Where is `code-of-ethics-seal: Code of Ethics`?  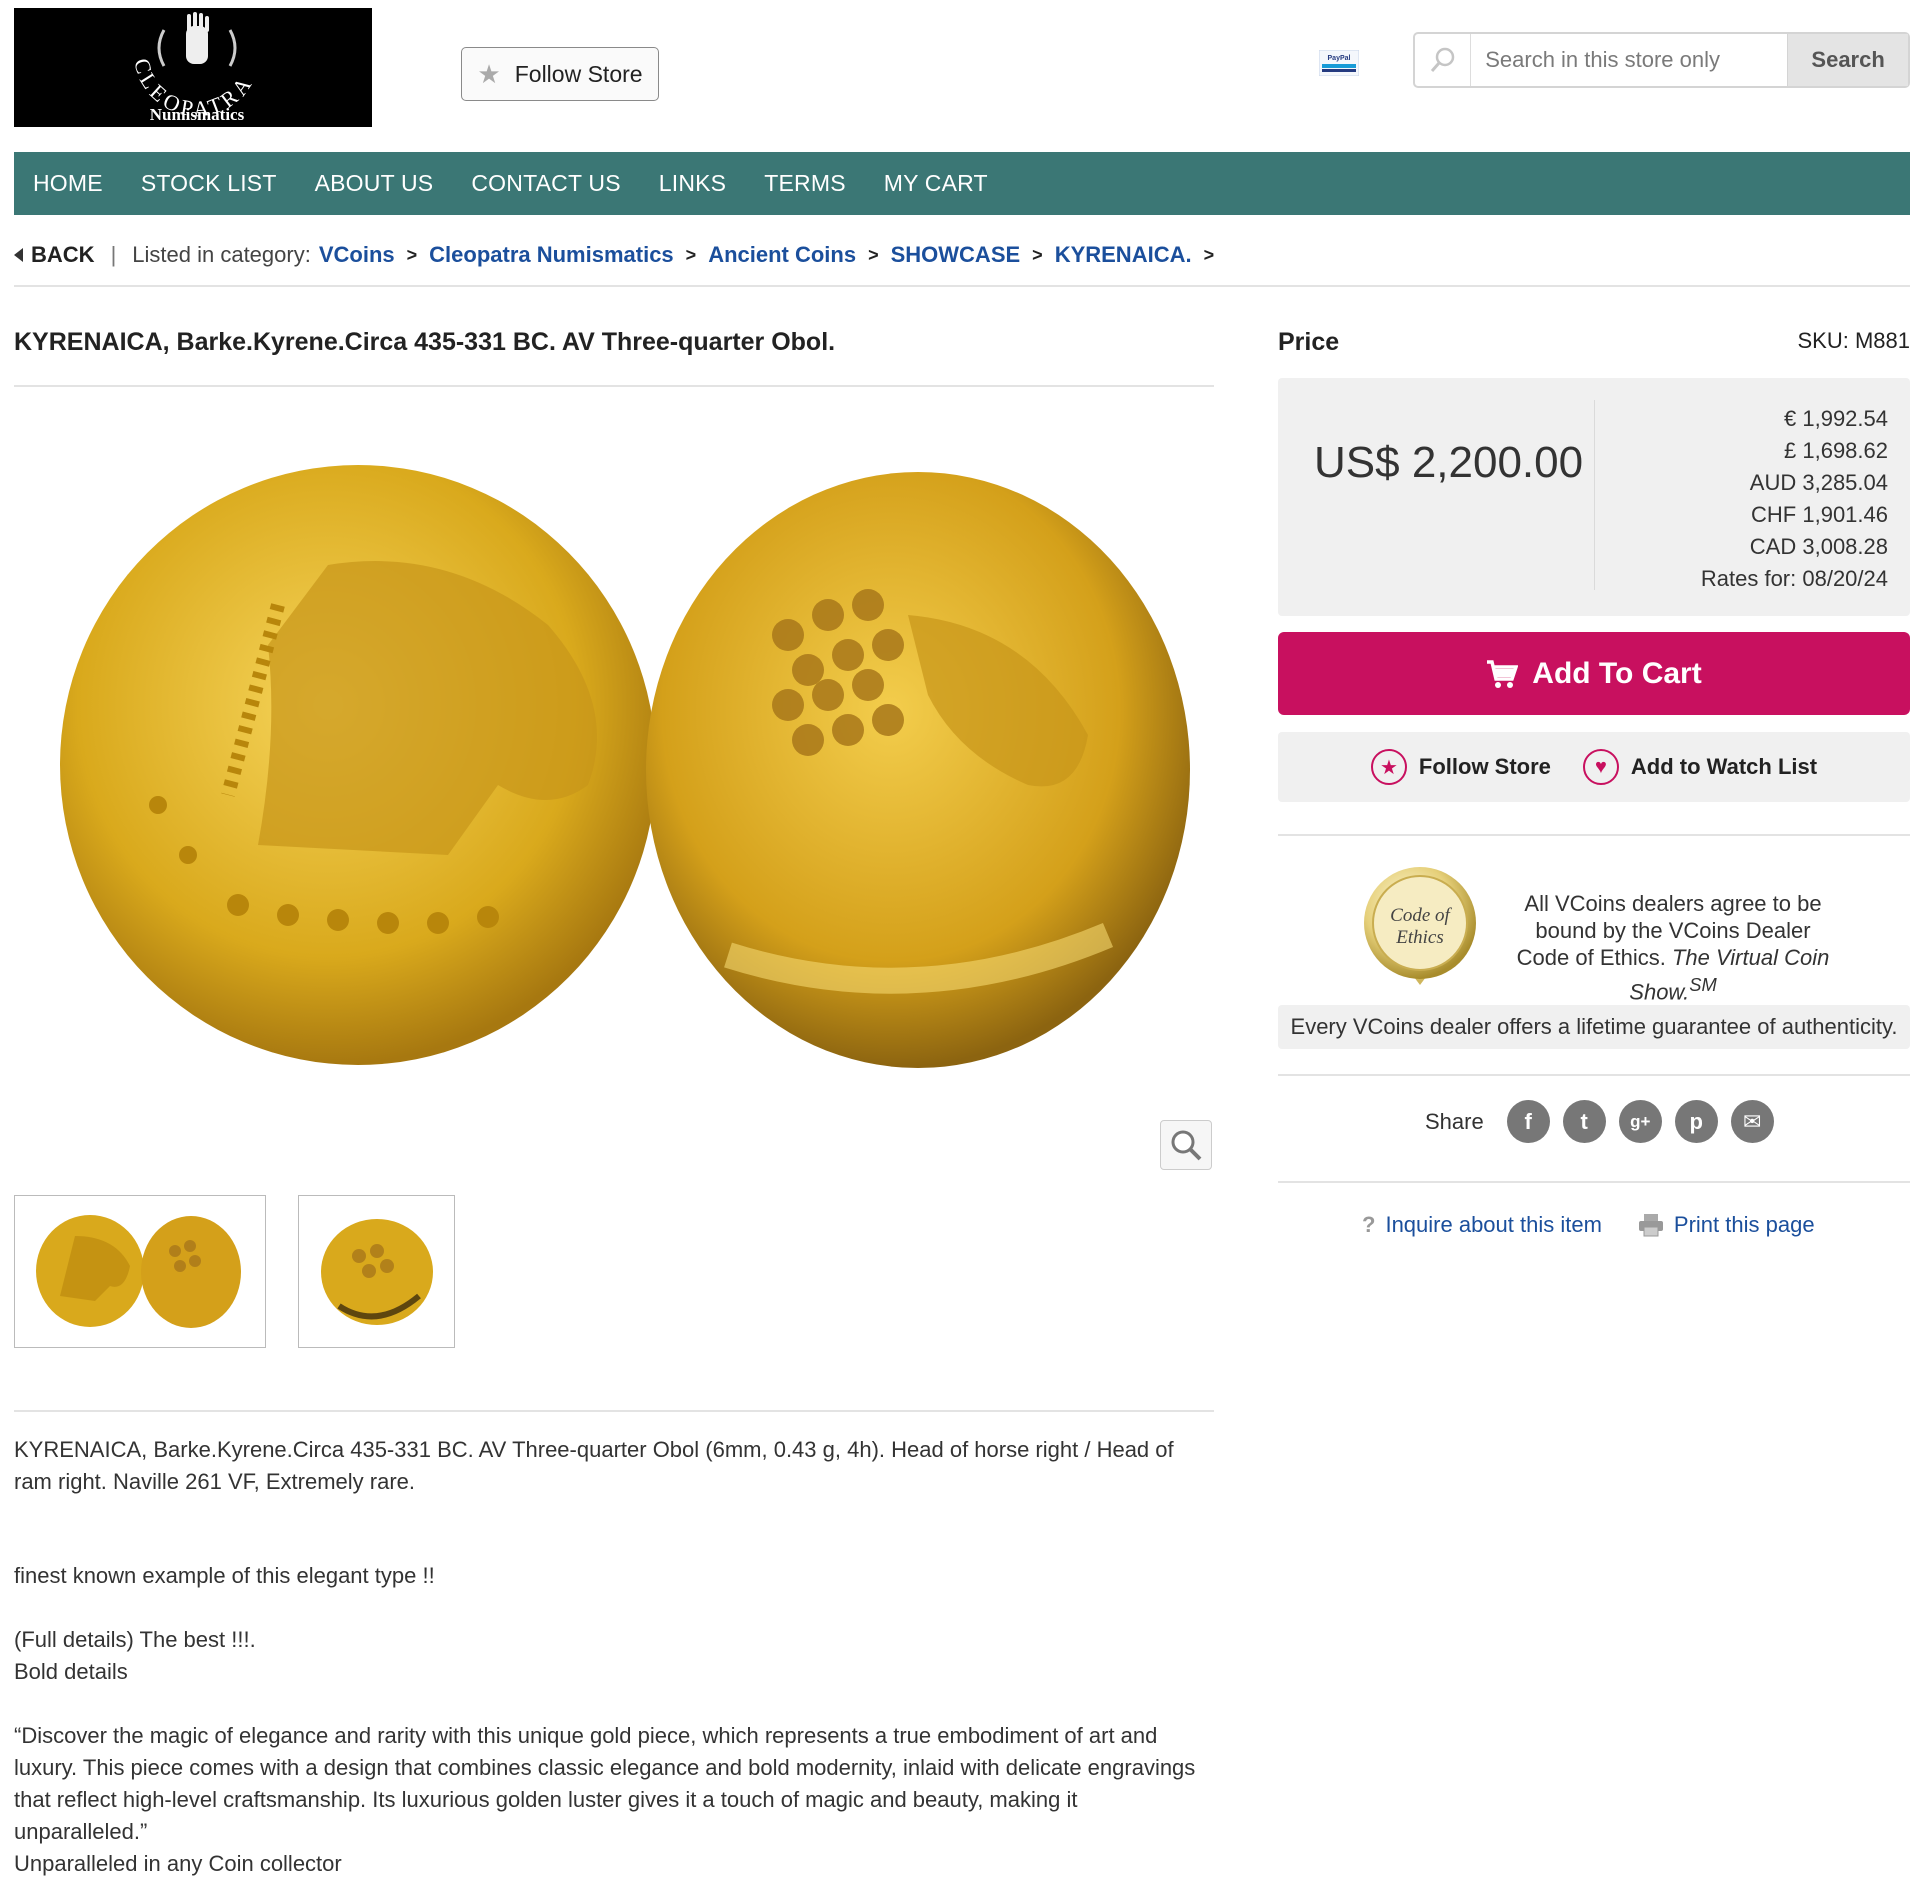
code-of-ethics-seal: Code of Ethics is located at coordinates (1420, 926).